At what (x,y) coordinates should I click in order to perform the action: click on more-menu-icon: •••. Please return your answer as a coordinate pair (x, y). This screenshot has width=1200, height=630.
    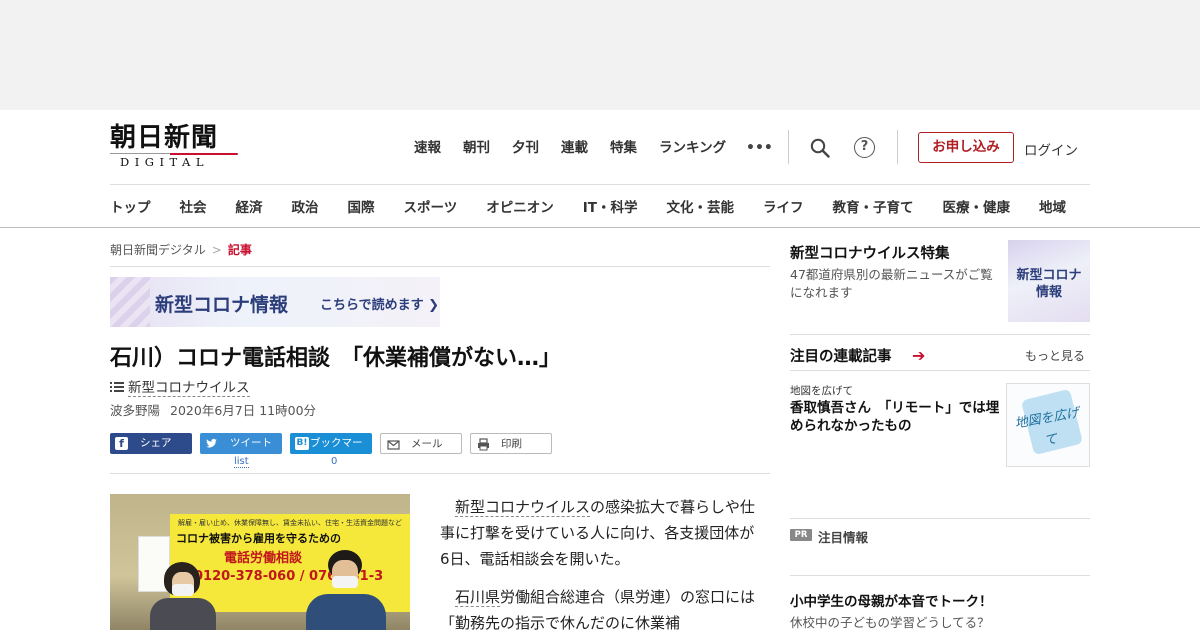
    Looking at the image, I should click on (759, 148).